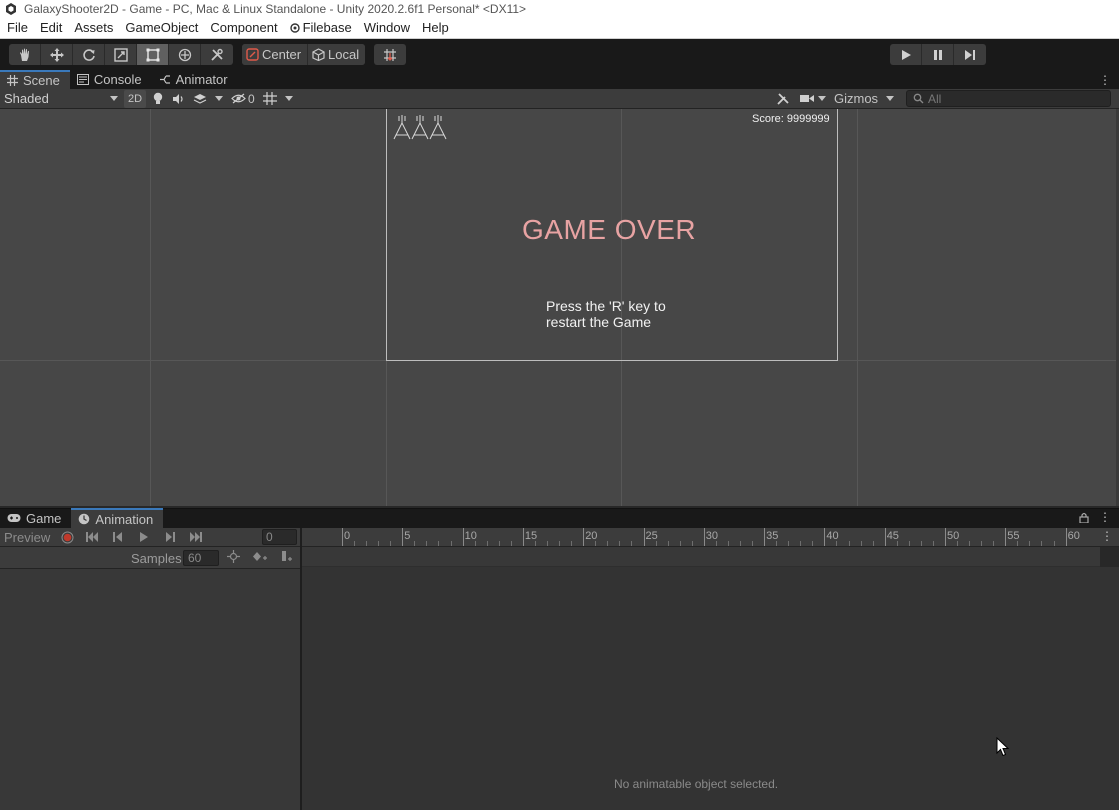 The image size is (1119, 810). I want to click on camera-icon, so click(807, 98).